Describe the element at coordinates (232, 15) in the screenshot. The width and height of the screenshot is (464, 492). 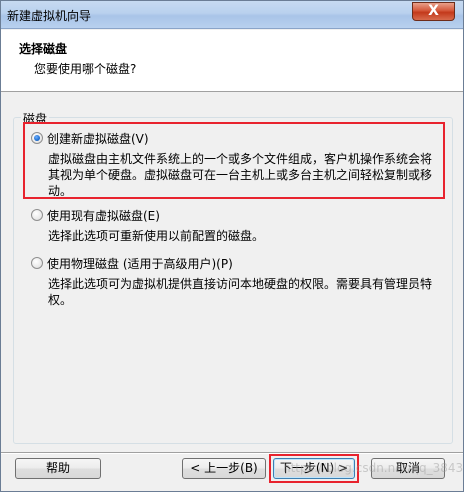
I see `title-bar: 新建虚拟机向导 X` at that location.